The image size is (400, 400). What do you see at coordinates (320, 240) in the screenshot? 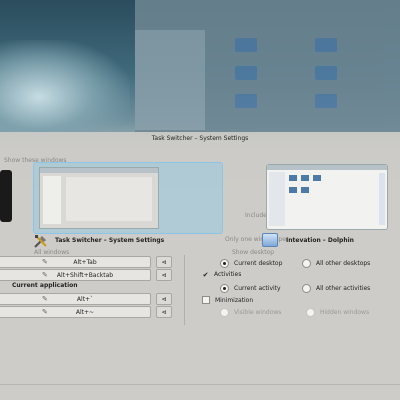
I see `switcher-item-label: Intevation – Dolphin` at bounding box center [320, 240].